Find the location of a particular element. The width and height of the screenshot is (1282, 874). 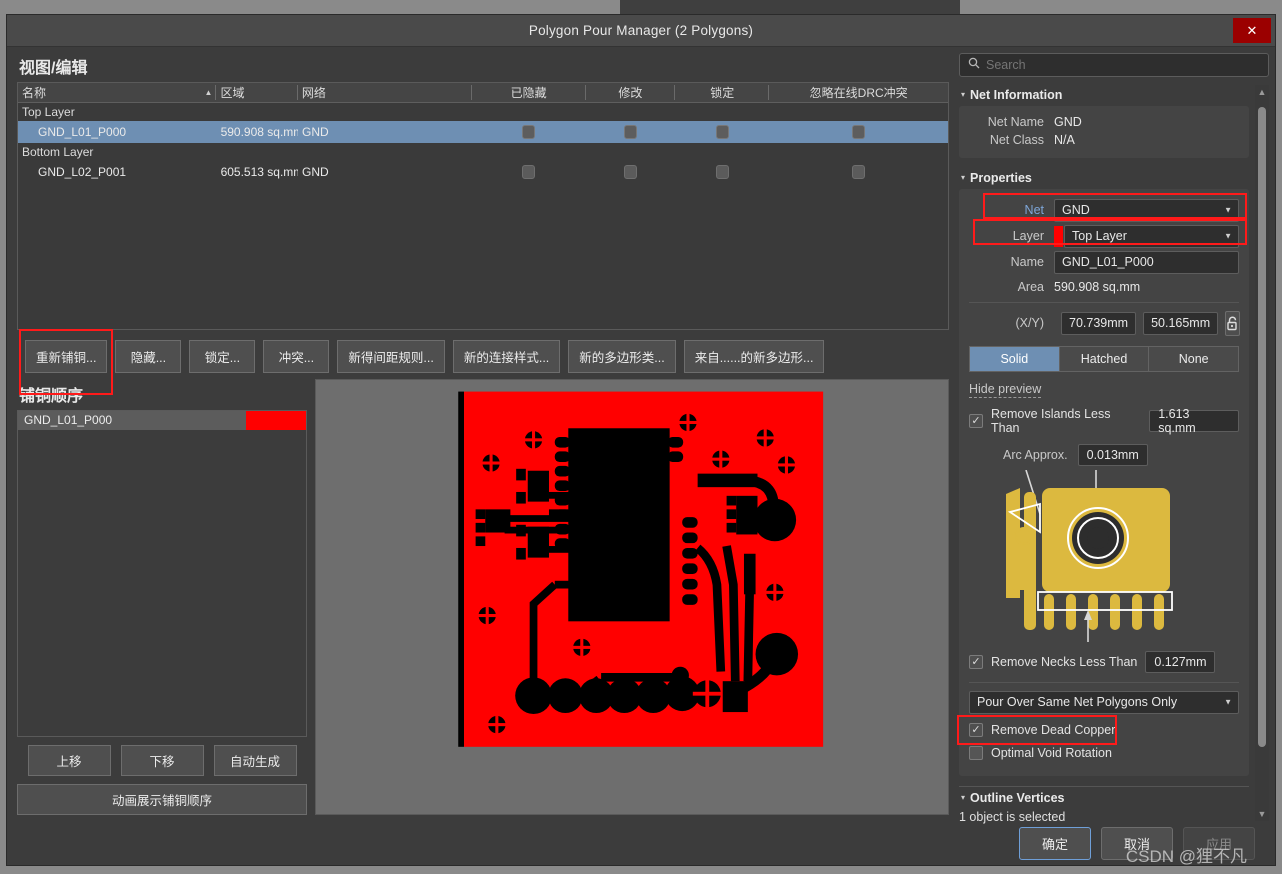

move-down-button: 下移 is located at coordinates (162, 760).